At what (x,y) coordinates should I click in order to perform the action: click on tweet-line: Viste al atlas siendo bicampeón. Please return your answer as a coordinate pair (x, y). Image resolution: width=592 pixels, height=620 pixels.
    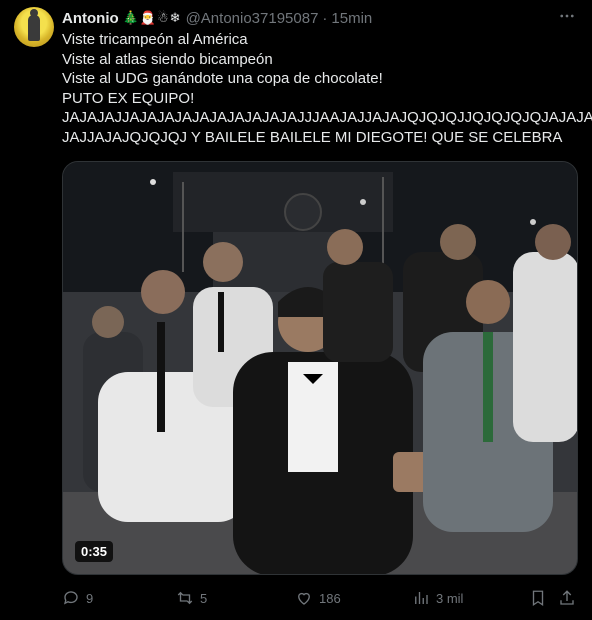
    Looking at the image, I should click on (167, 59).